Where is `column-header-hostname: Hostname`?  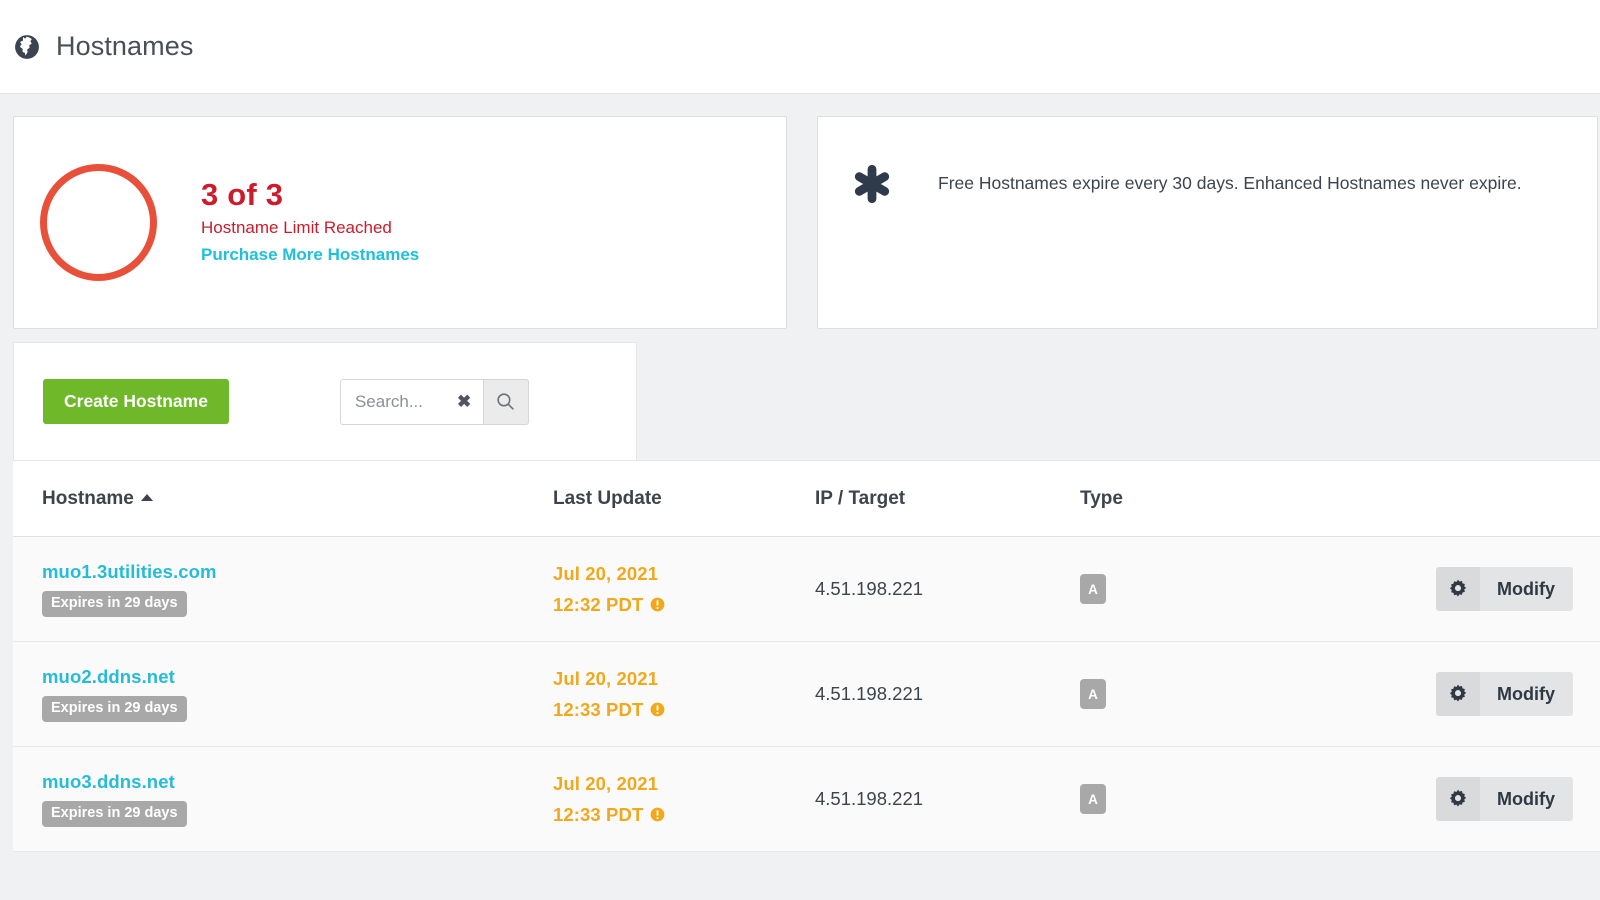
column-header-hostname: Hostname is located at coordinates (297, 499).